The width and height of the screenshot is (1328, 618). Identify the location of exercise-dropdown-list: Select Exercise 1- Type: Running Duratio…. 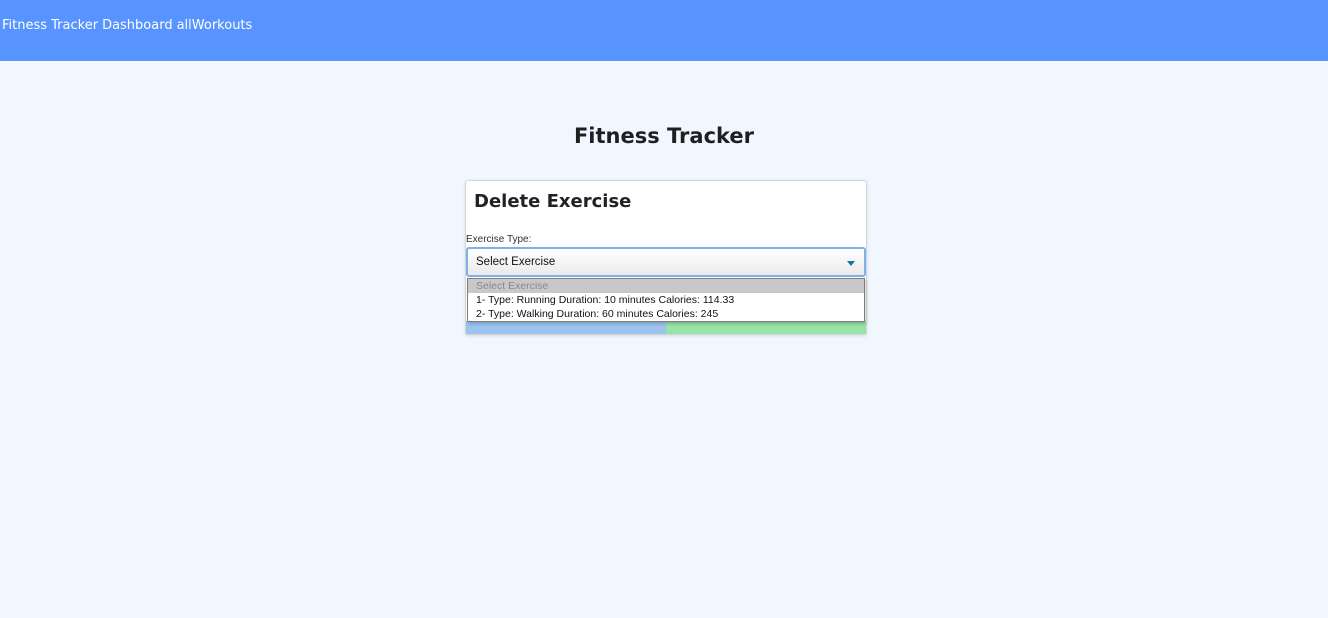
(666, 300).